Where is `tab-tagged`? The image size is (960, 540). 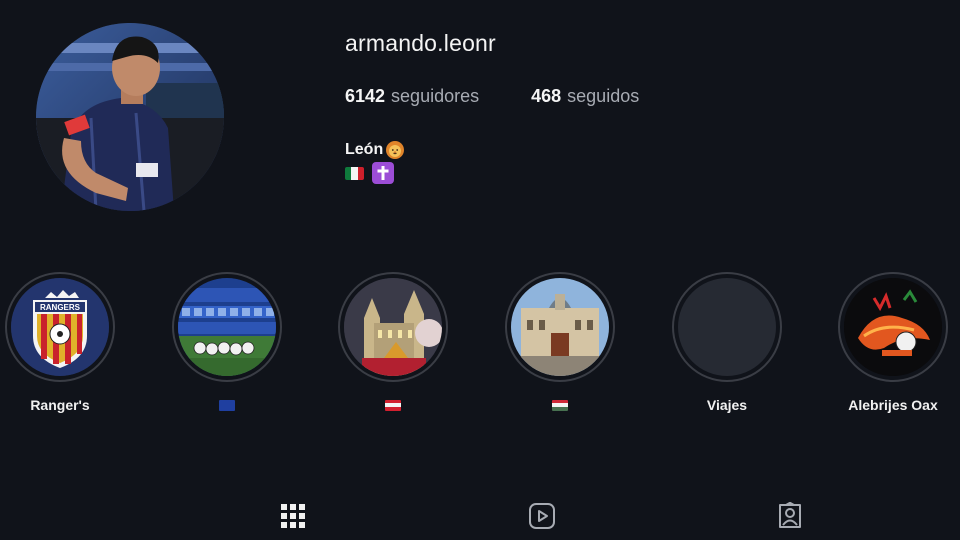 tab-tagged is located at coordinates (790, 516).